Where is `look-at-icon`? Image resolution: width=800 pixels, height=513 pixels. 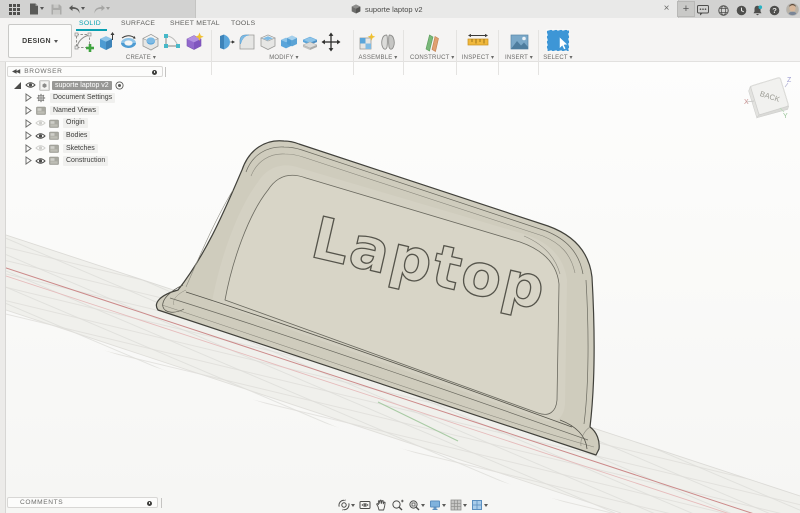
look-at-icon is located at coordinates (365, 505).